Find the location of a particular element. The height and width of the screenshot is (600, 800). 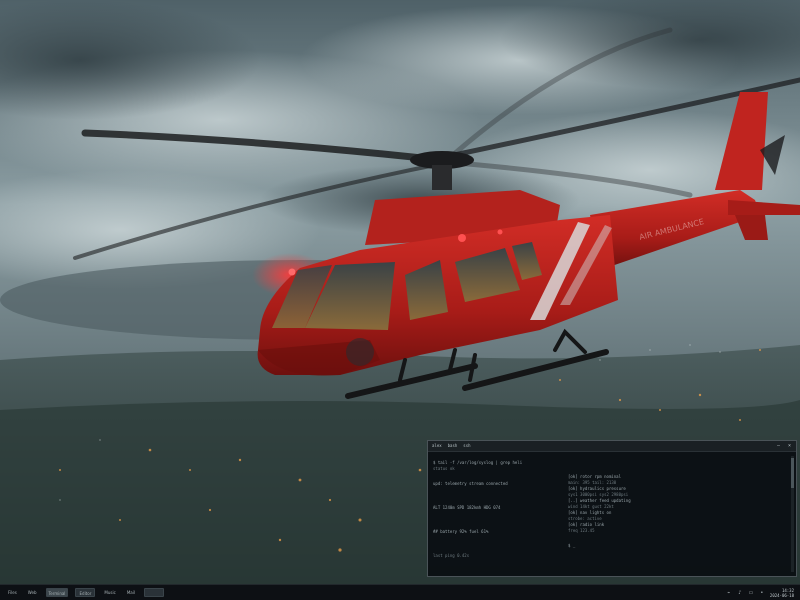

clock: 14:32 2024-06-18 is located at coordinates (782, 593).